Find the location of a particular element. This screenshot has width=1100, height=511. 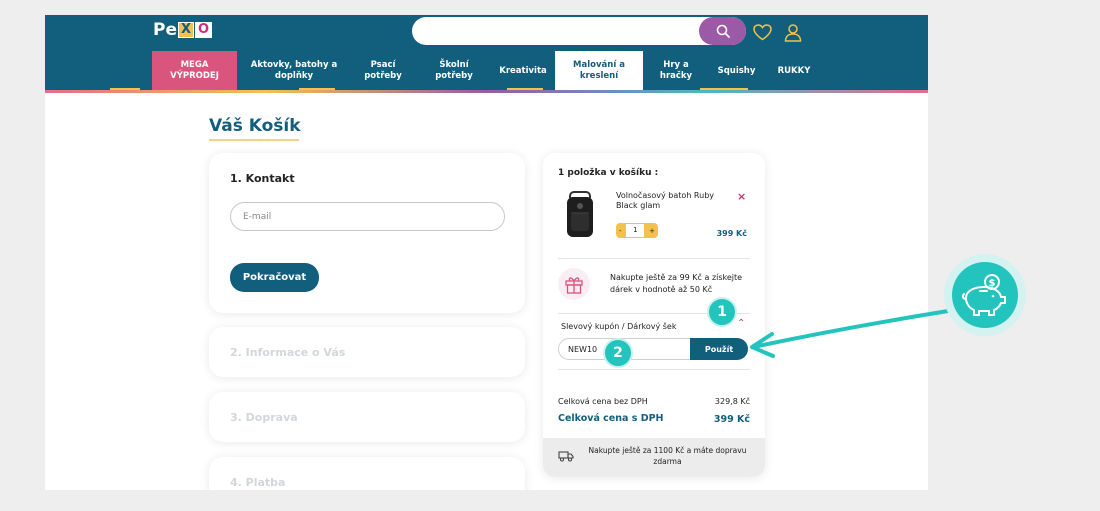

piggy-bank-circle: $ is located at coordinates (985, 295).